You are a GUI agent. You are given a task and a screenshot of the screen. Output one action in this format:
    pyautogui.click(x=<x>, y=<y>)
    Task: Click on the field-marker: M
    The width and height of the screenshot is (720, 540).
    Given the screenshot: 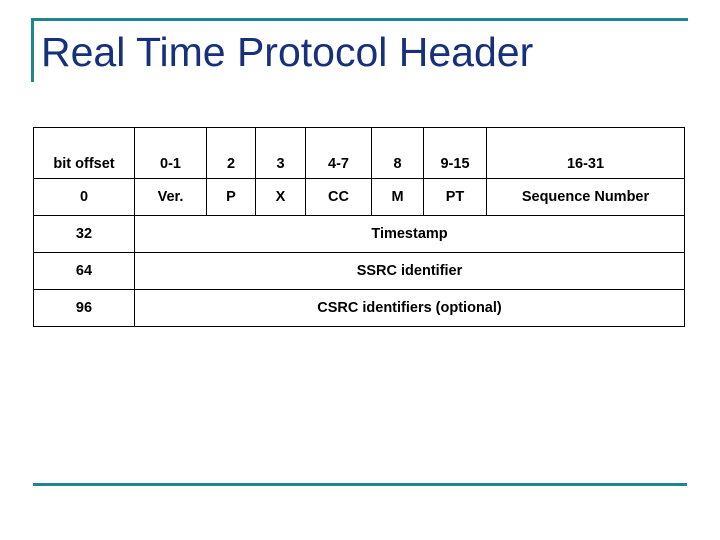 What is the action you would take?
    pyautogui.click(x=397, y=197)
    